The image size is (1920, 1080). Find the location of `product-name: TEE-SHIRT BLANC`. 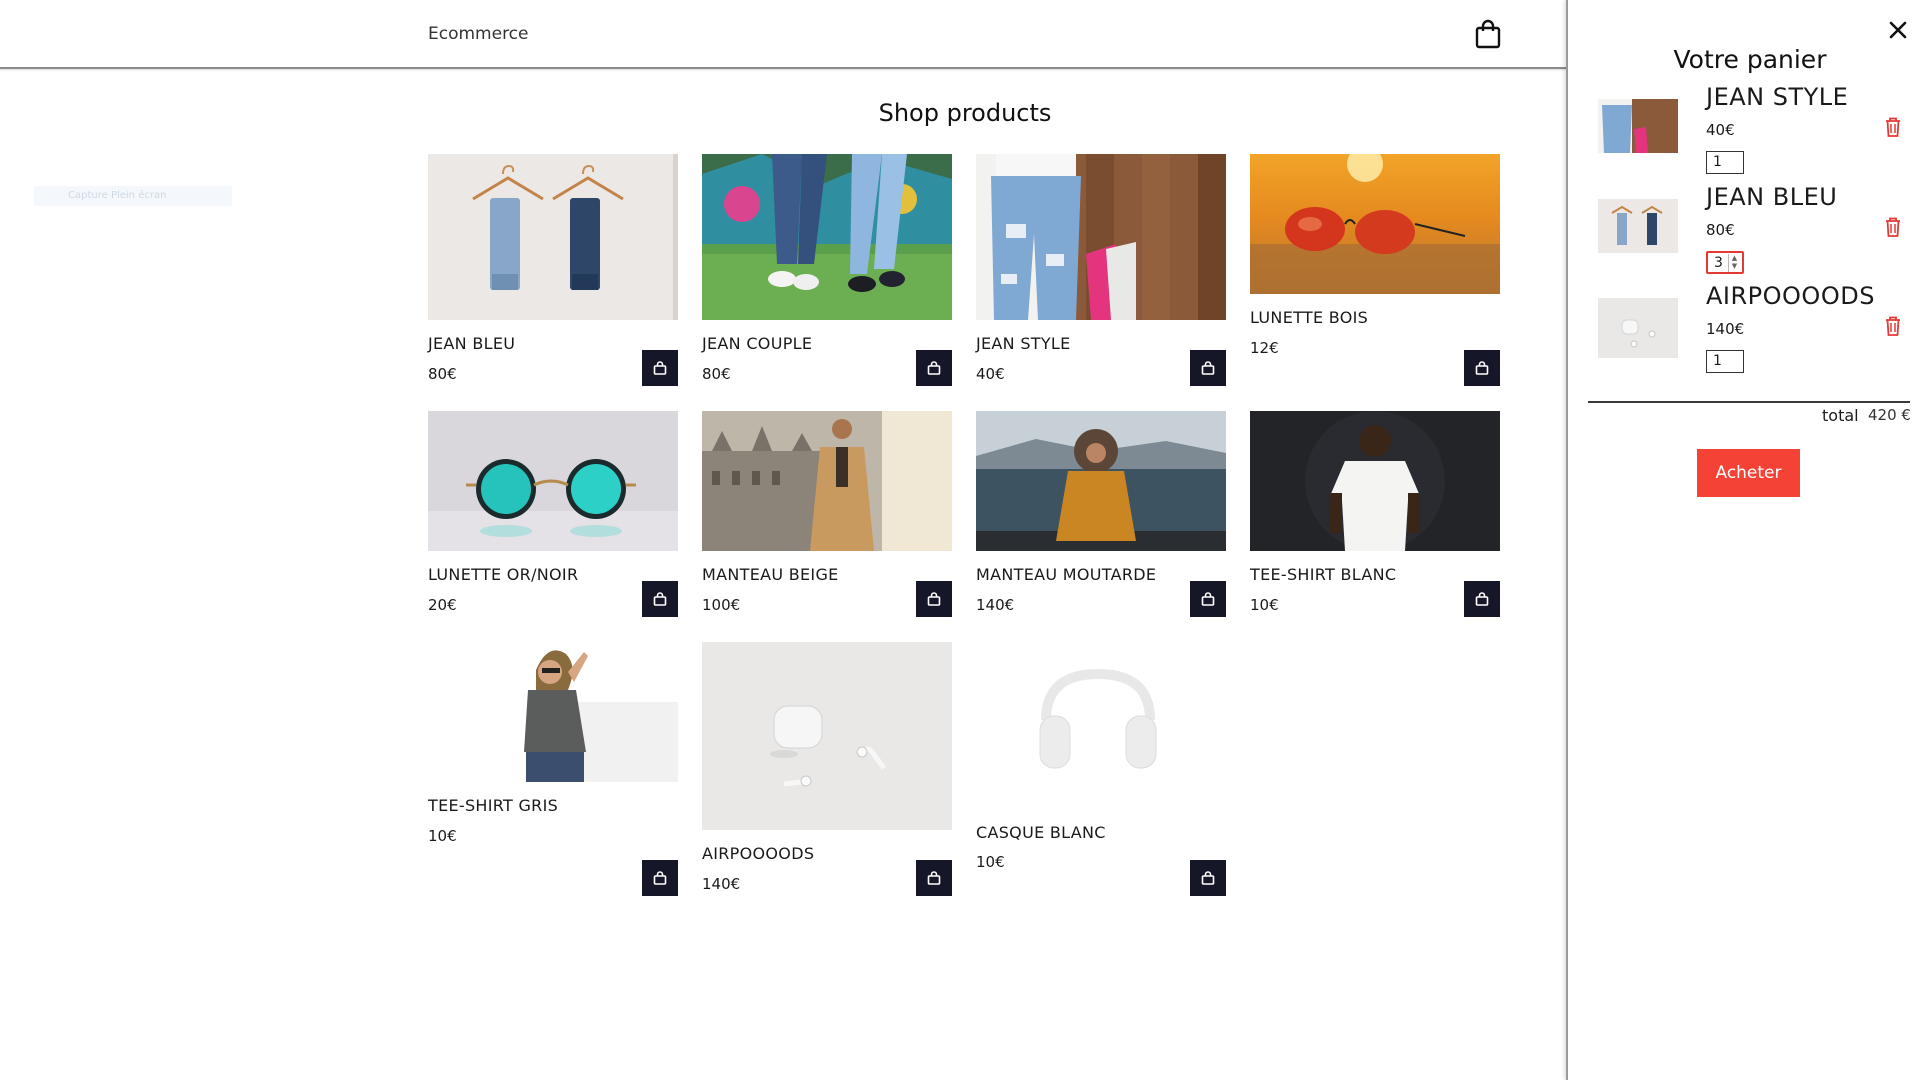

product-name: TEE-SHIRT BLANC is located at coordinates (1323, 574).